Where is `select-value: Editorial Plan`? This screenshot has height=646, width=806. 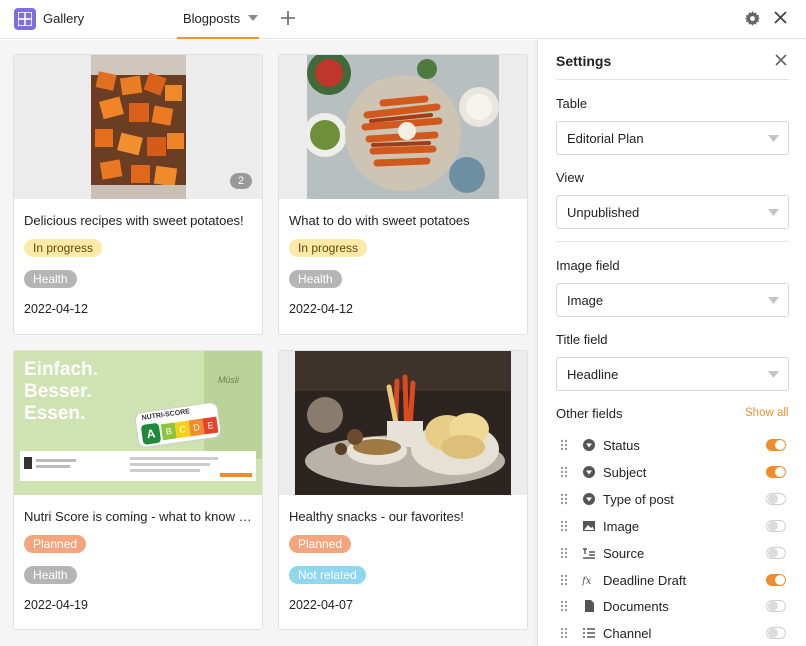 select-value: Editorial Plan is located at coordinates (605, 138).